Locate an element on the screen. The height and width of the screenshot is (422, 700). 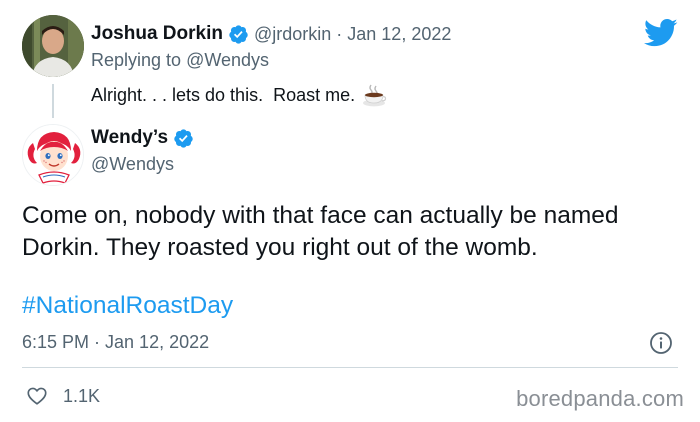
replying-prefix: Replying to is located at coordinates (139, 60).